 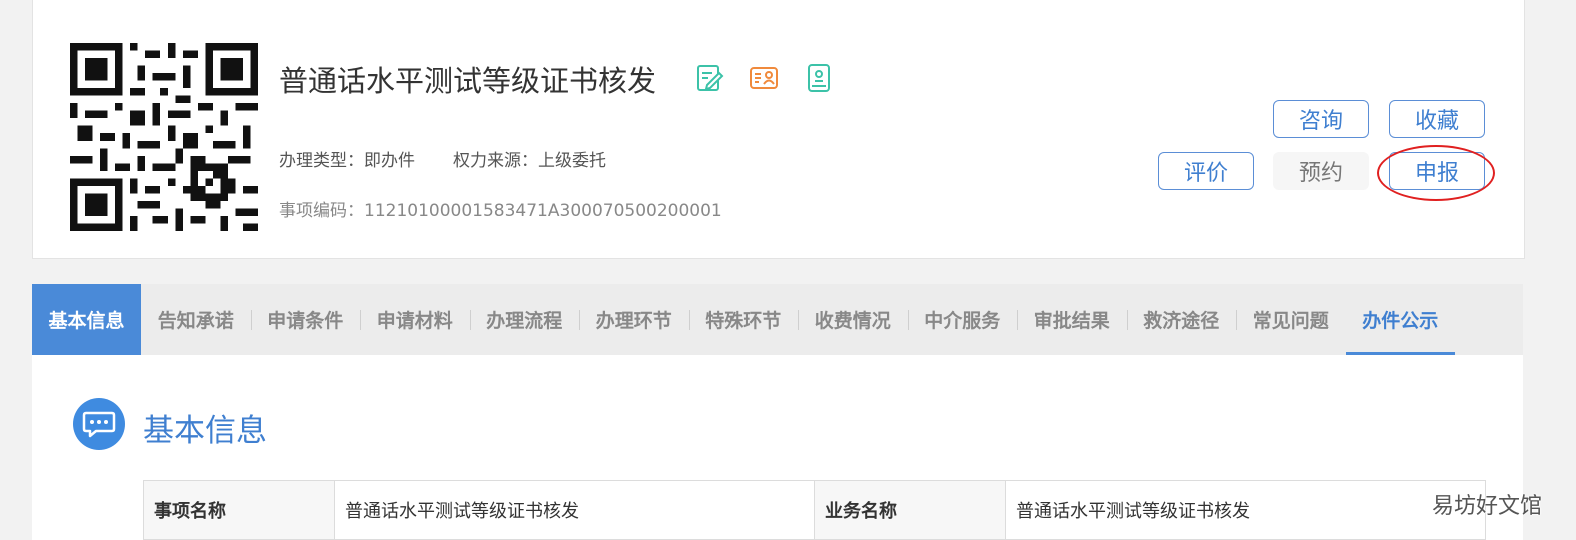 I want to click on tab-application-materials: 申请材料, so click(x=415, y=319).